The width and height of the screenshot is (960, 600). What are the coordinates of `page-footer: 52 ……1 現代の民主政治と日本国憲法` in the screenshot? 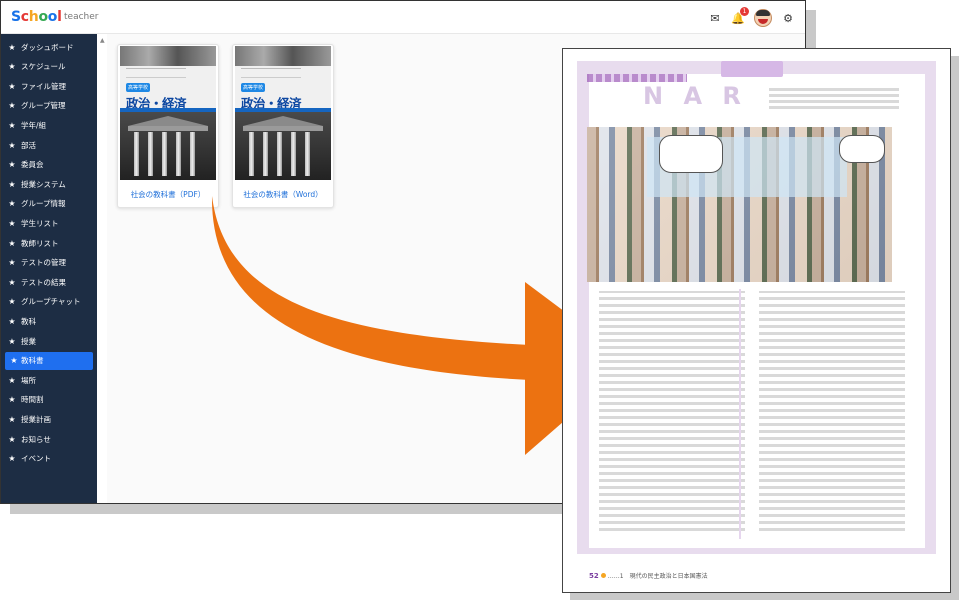 It's located at (648, 575).